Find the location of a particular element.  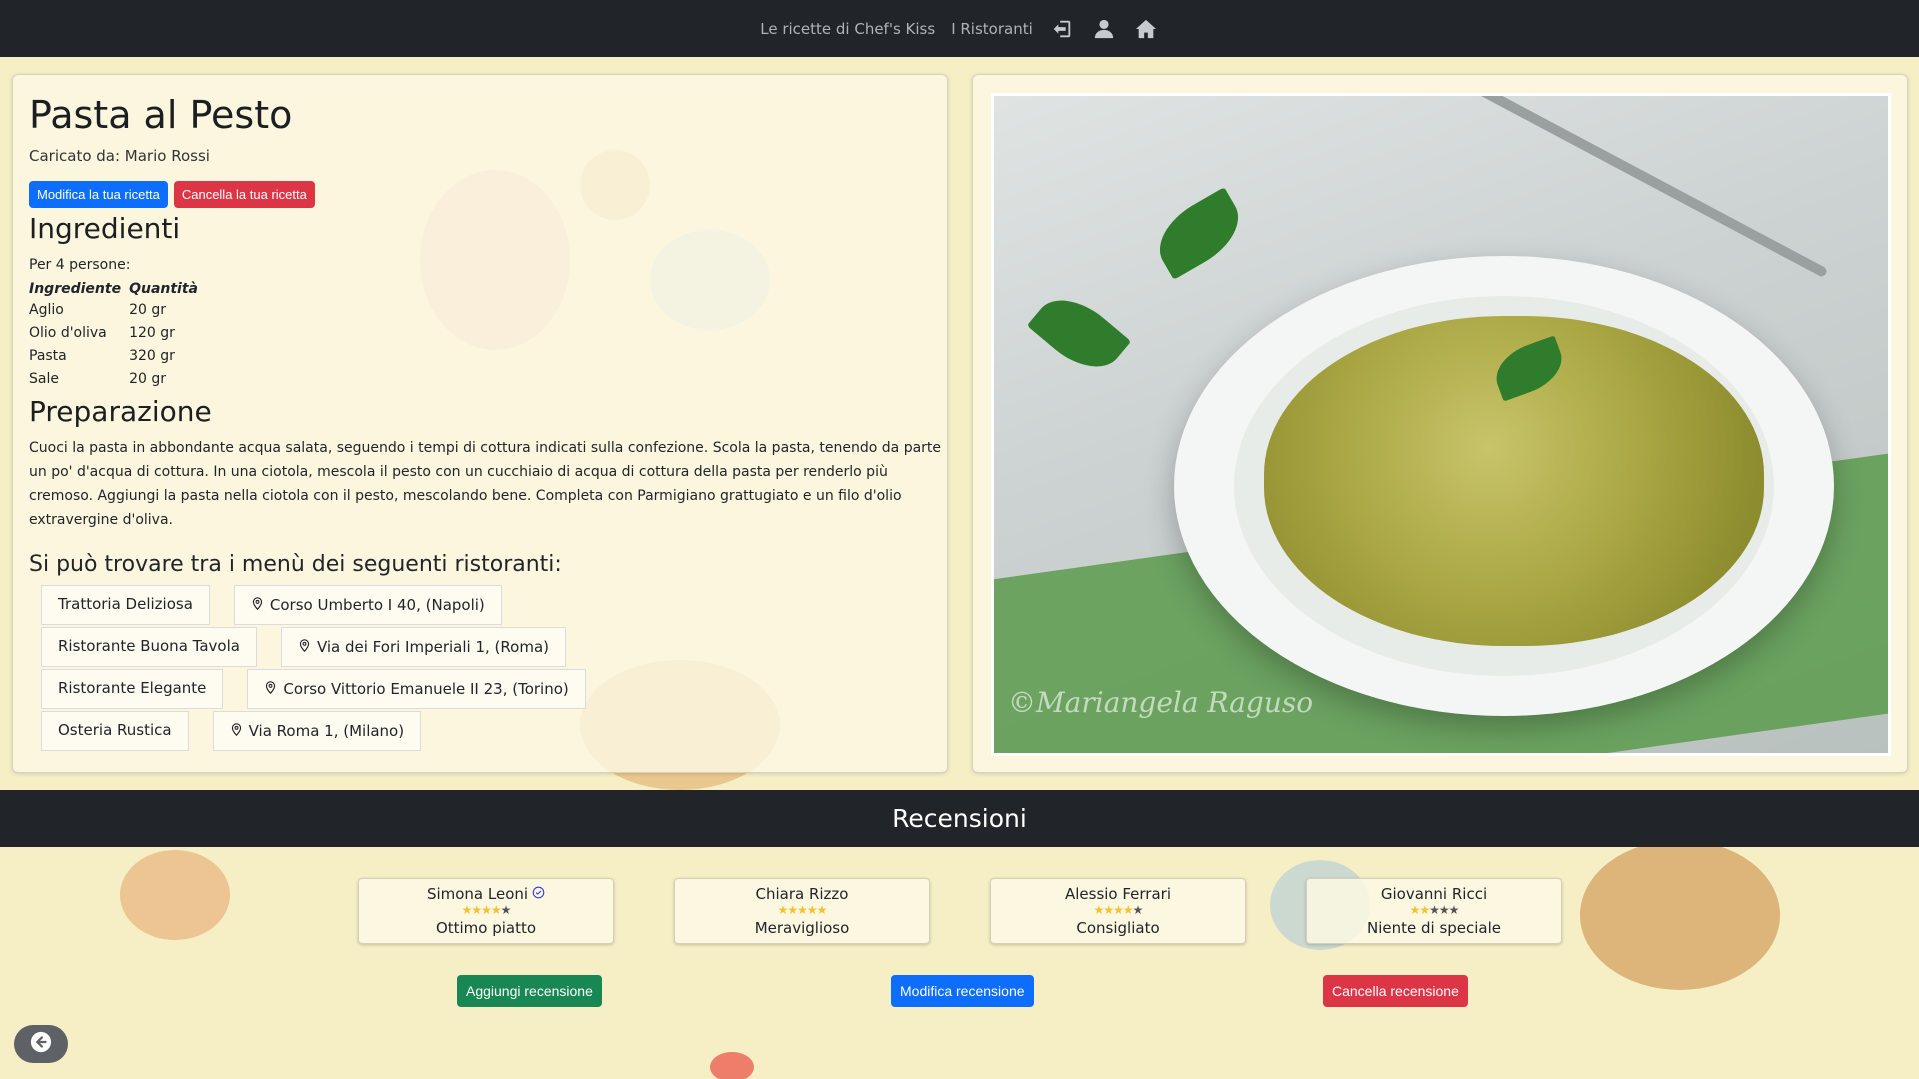

ingredients-heading: Ingredienti is located at coordinates (105, 228).